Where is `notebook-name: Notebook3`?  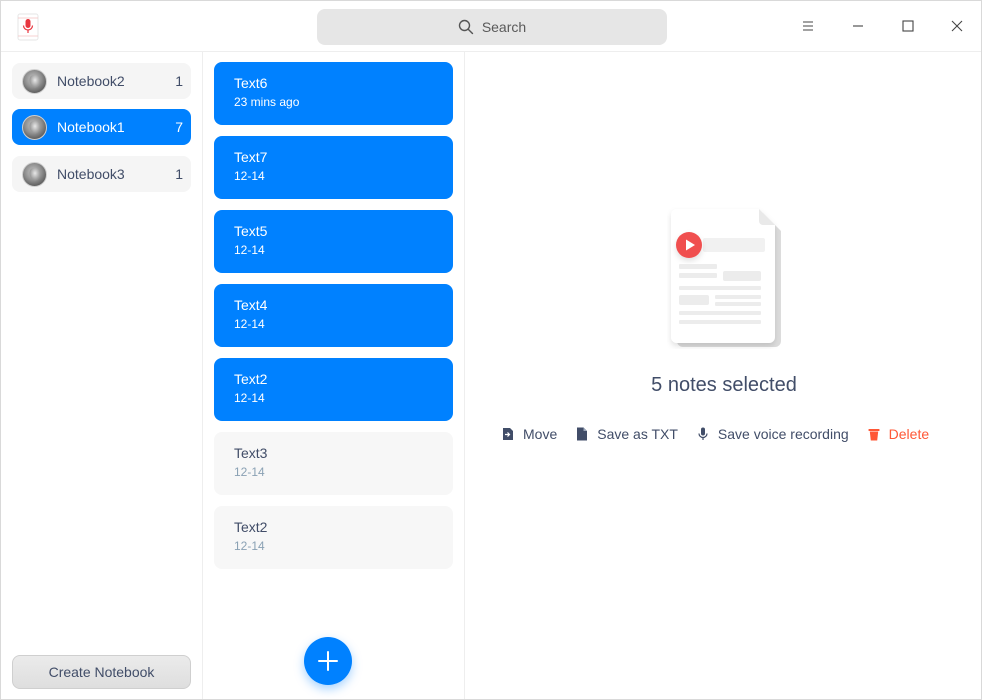 notebook-name: Notebook3 is located at coordinates (91, 174).